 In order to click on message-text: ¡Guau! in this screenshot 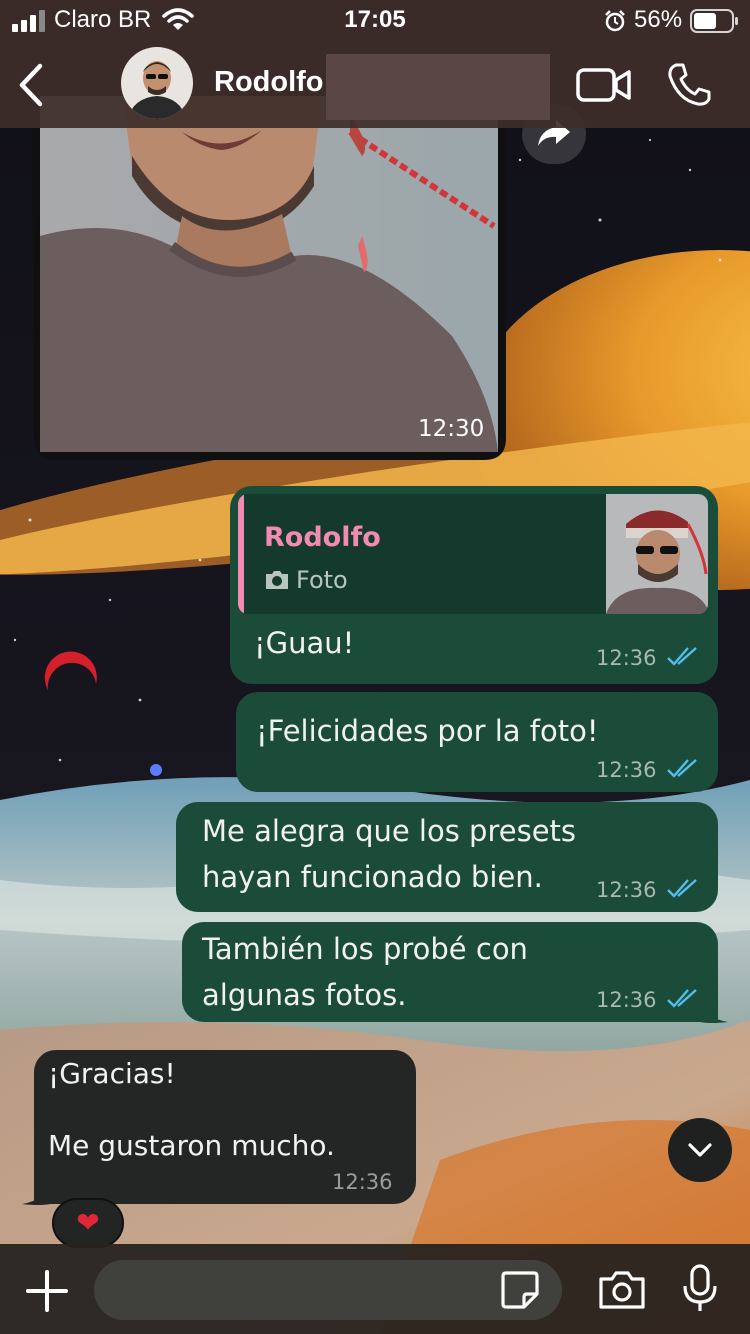, I will do `click(304, 643)`.